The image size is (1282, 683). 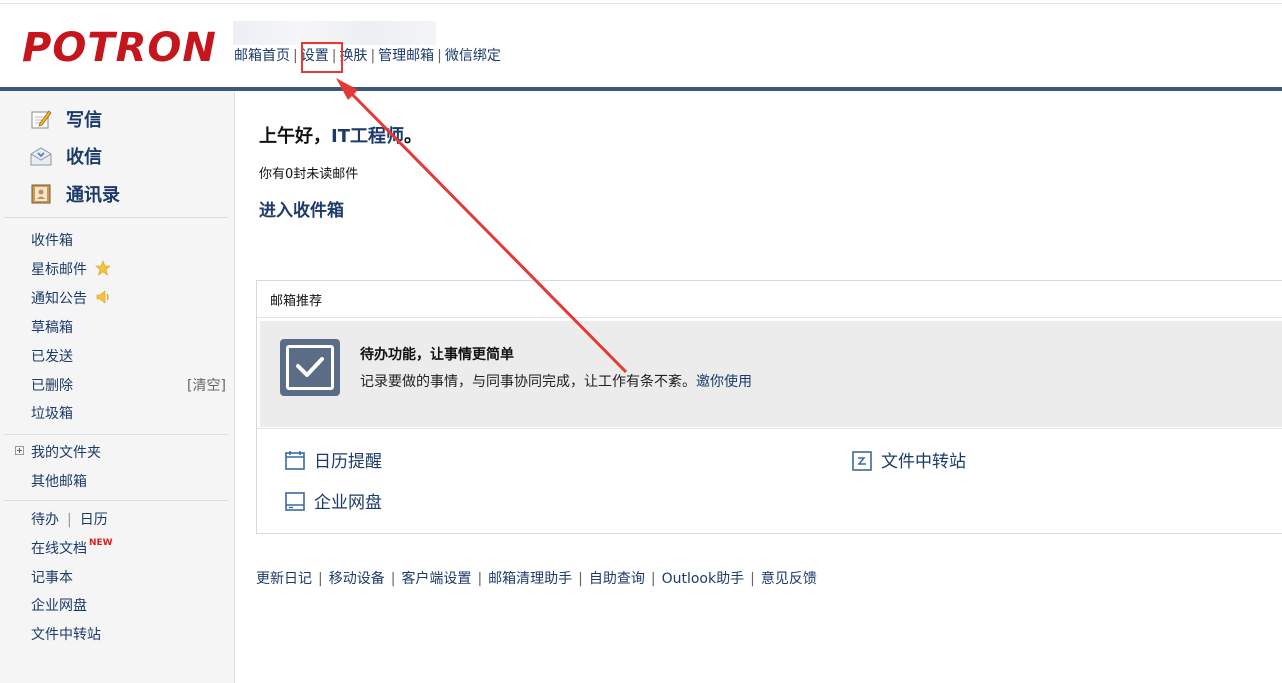 I want to click on greeting-name: IT工程师, so click(x=367, y=136).